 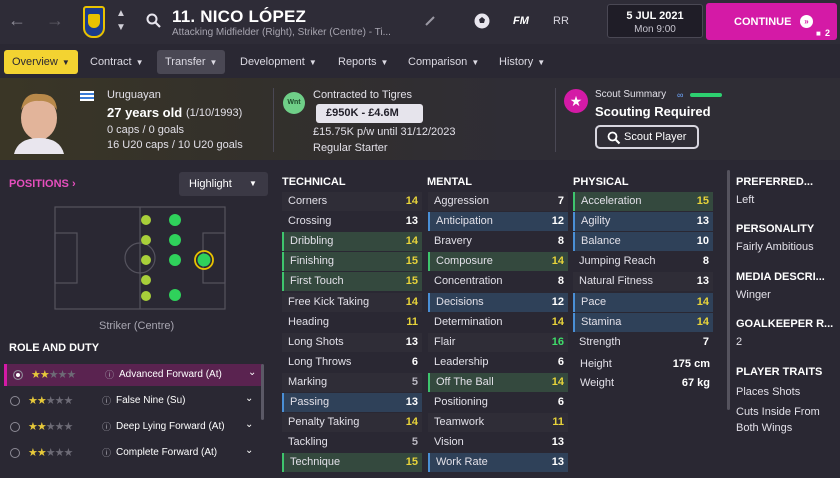 What do you see at coordinates (705, 341) in the screenshot?
I see `attribute-value: 7` at bounding box center [705, 341].